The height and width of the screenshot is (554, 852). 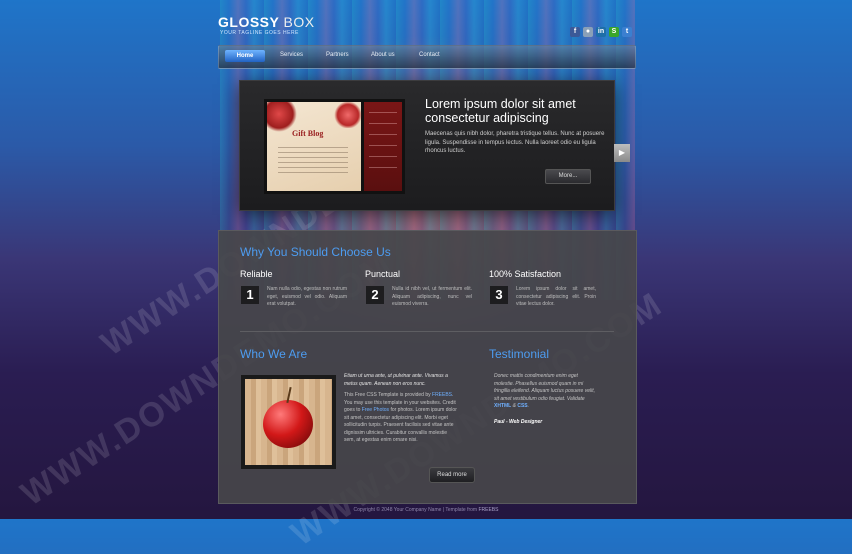 What do you see at coordinates (499, 295) in the screenshot?
I see `feature-number-3: 3` at bounding box center [499, 295].